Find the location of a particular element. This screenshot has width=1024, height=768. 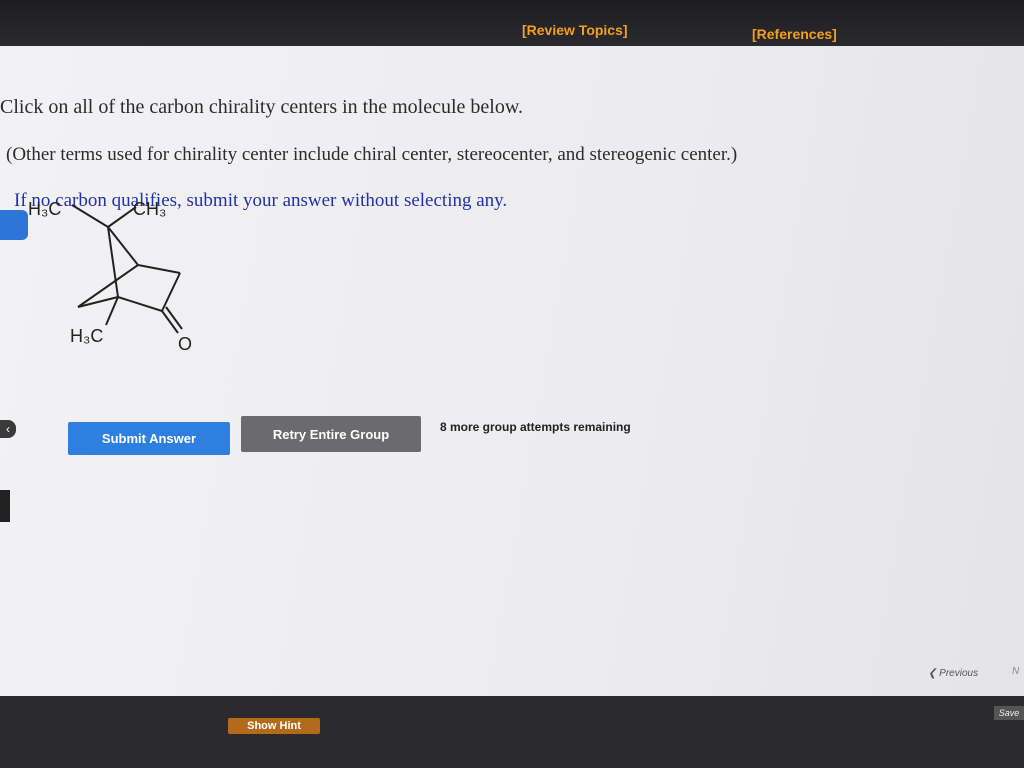

molecule-bonds is located at coordinates (127, 269).